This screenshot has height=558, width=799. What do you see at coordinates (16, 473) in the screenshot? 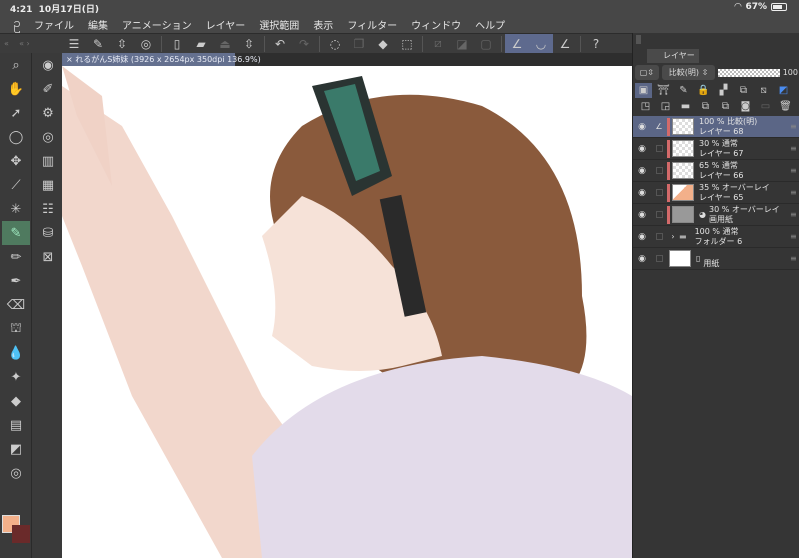
I see `correction-tool-icon: ◎` at bounding box center [16, 473].